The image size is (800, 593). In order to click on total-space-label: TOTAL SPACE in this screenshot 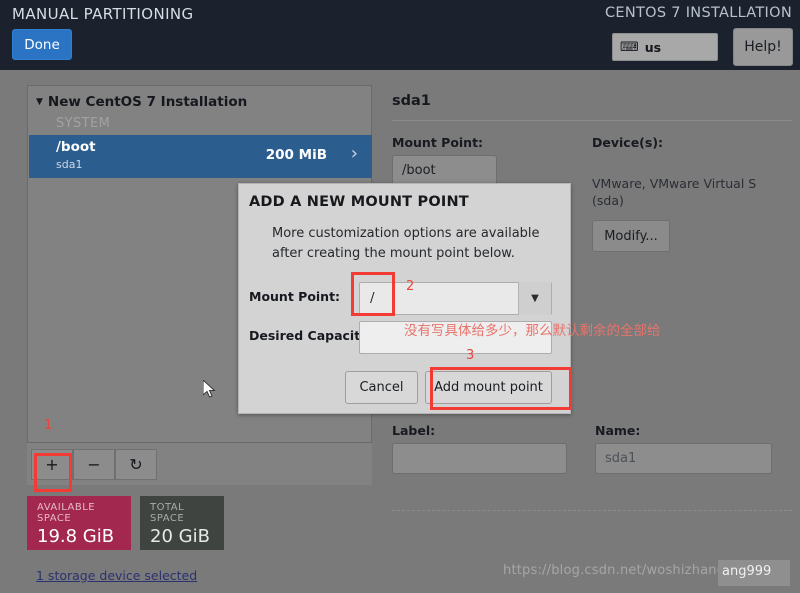, I will do `click(167, 513)`.